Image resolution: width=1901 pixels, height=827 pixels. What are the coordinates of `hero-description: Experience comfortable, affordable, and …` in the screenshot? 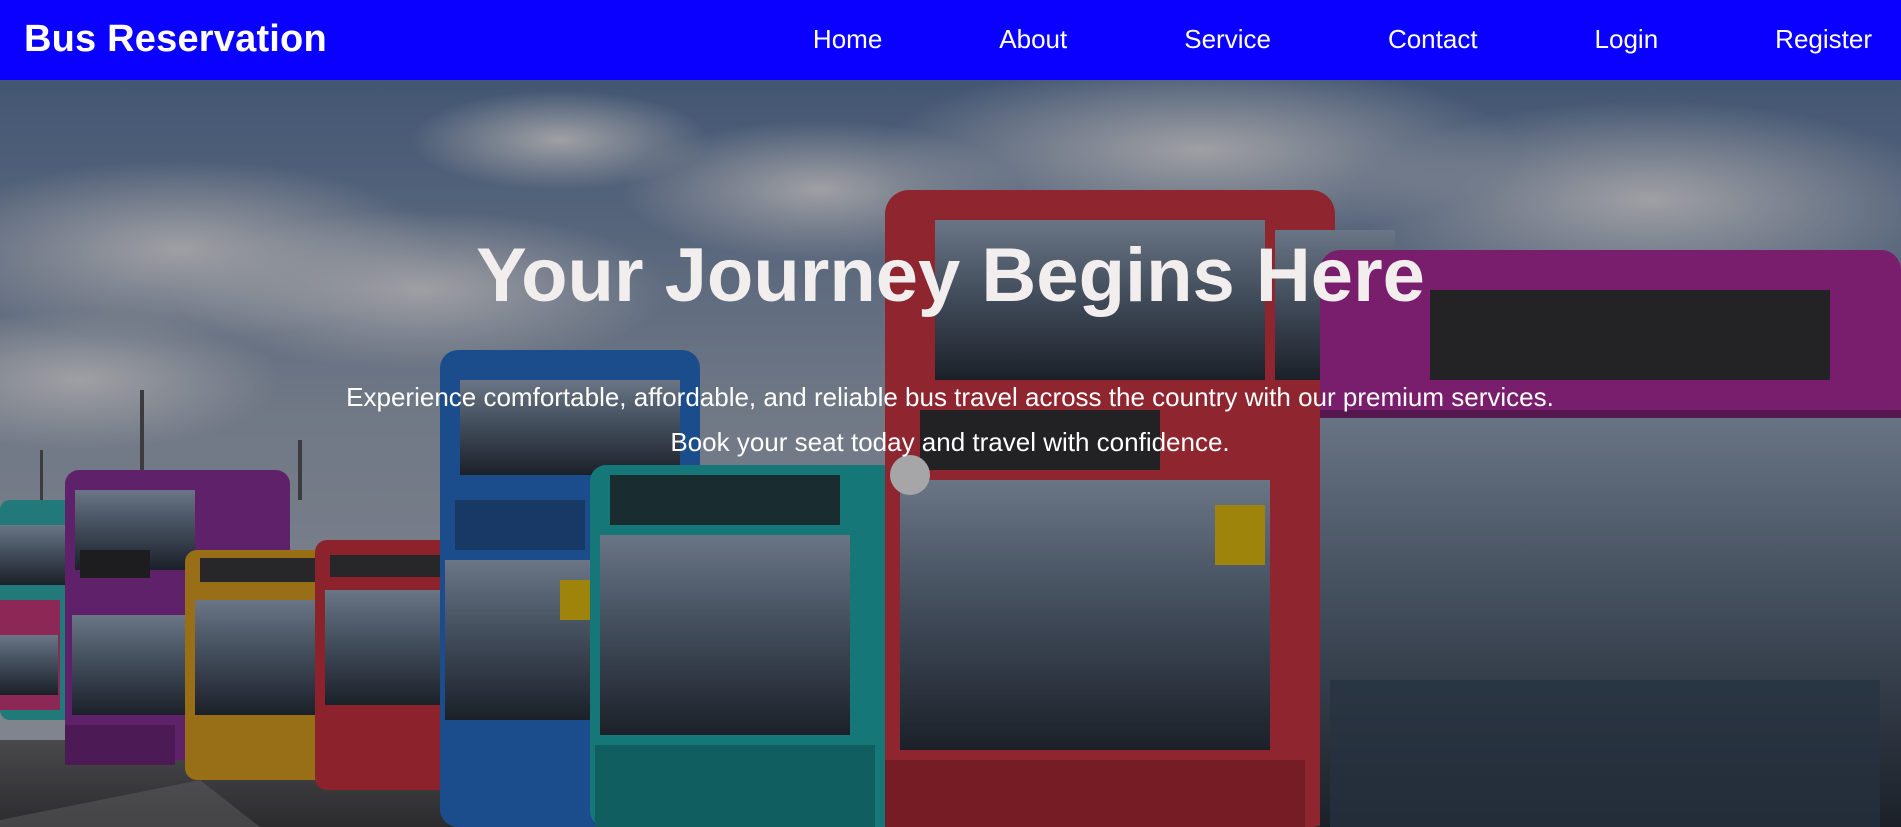 It's located at (950, 419).